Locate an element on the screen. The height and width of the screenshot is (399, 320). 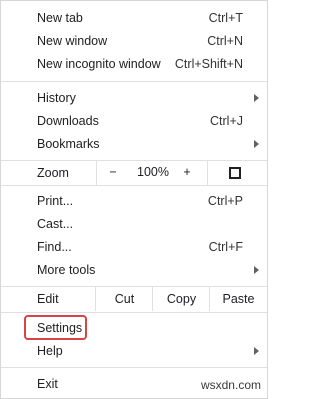
new-incognito-label: New incognito window is located at coordinates (99, 64).